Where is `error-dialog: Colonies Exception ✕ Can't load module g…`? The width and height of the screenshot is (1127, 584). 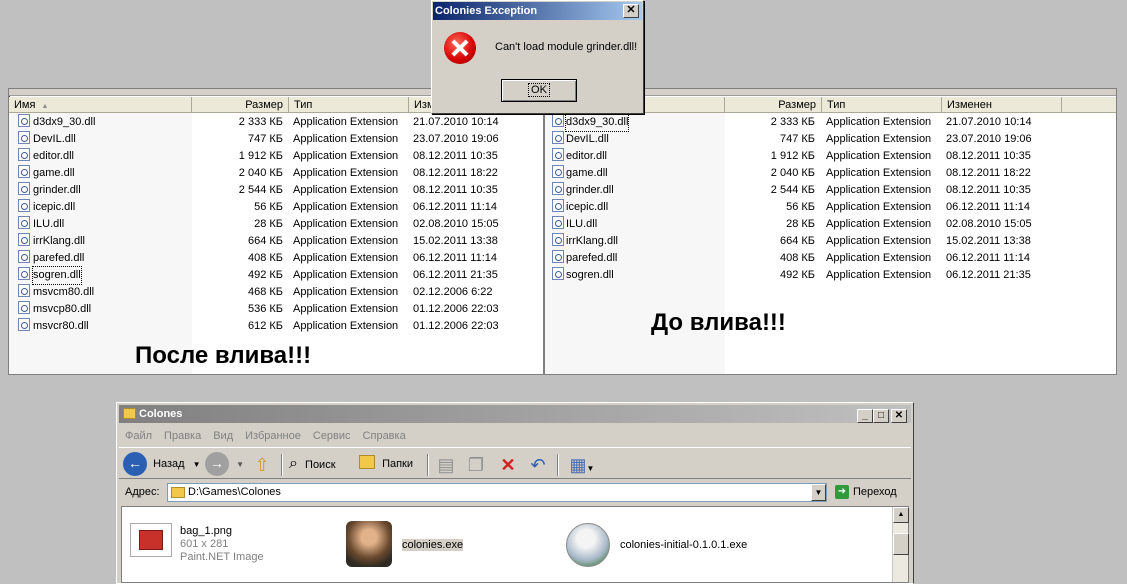 error-dialog: Colonies Exception ✕ Can't load module g… is located at coordinates (537, 57).